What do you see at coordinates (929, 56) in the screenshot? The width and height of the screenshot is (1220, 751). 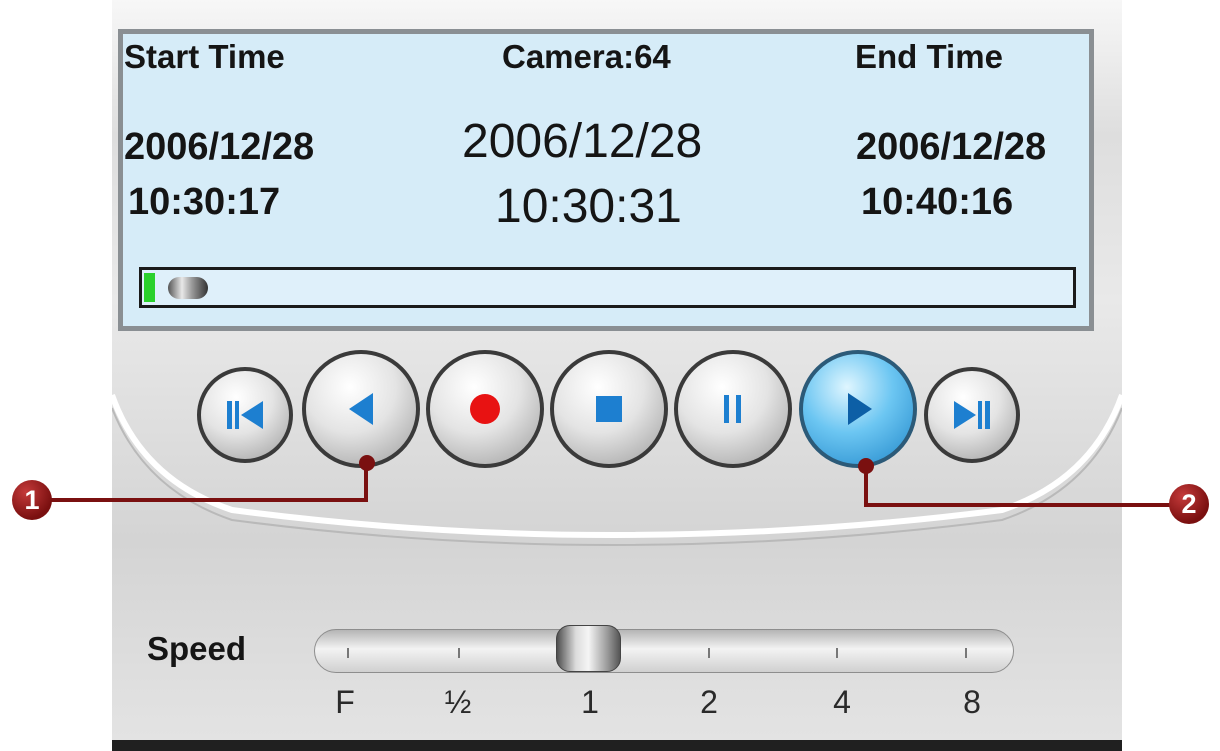 I see `end-time-label: End Time` at bounding box center [929, 56].